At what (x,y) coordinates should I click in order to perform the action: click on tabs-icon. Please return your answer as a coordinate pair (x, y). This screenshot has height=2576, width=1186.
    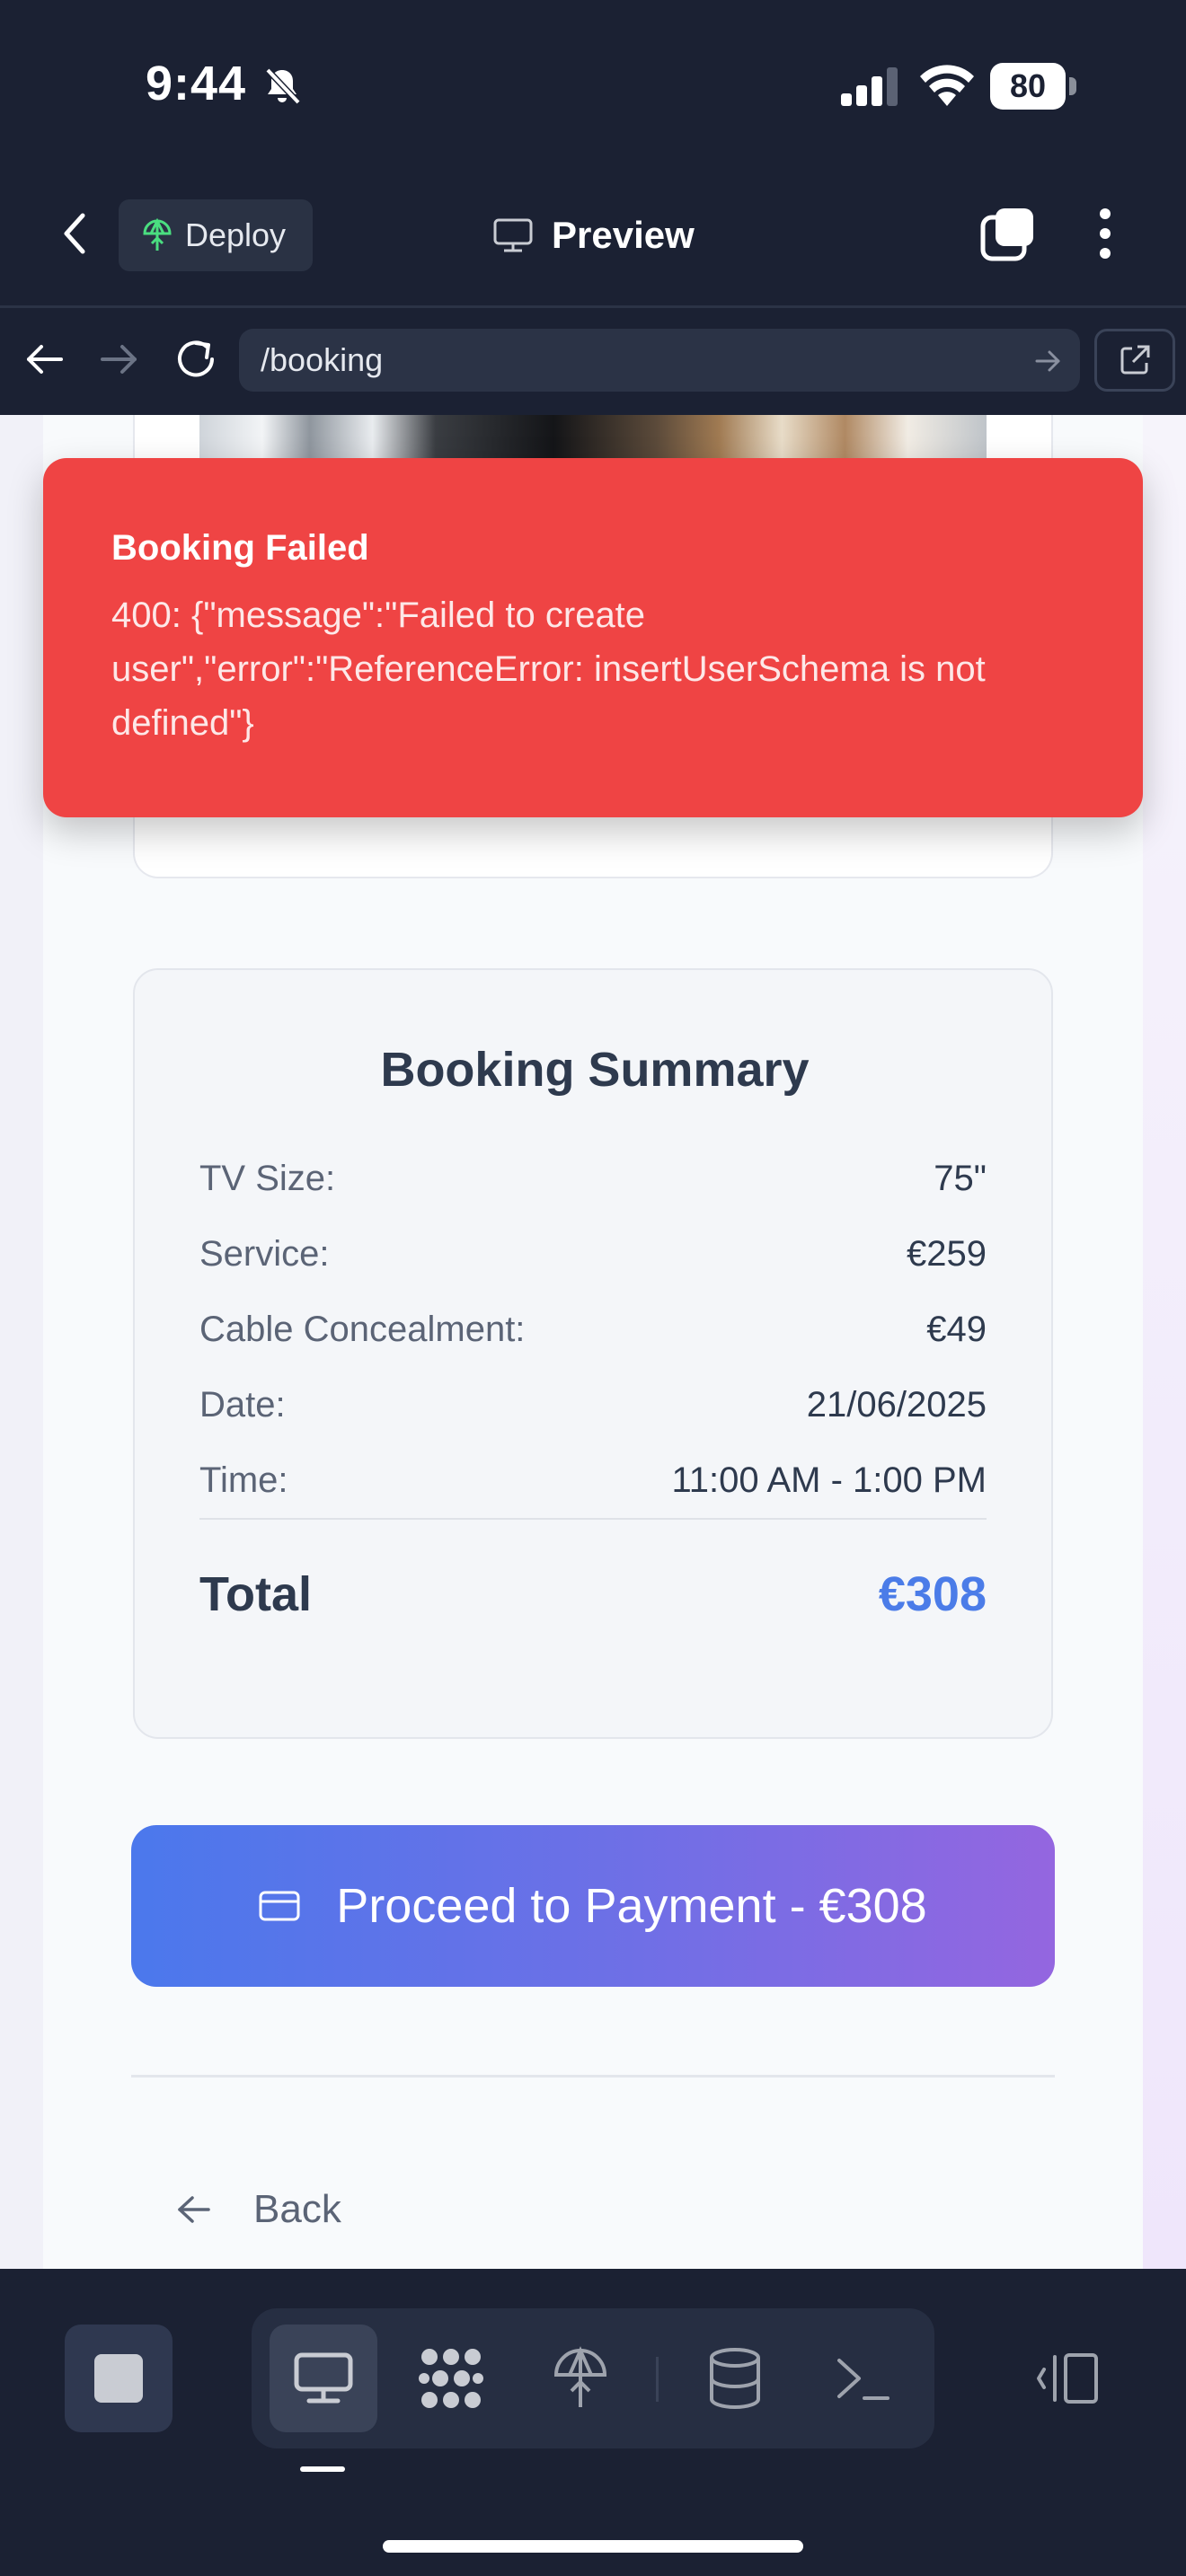
    Looking at the image, I should click on (1008, 233).